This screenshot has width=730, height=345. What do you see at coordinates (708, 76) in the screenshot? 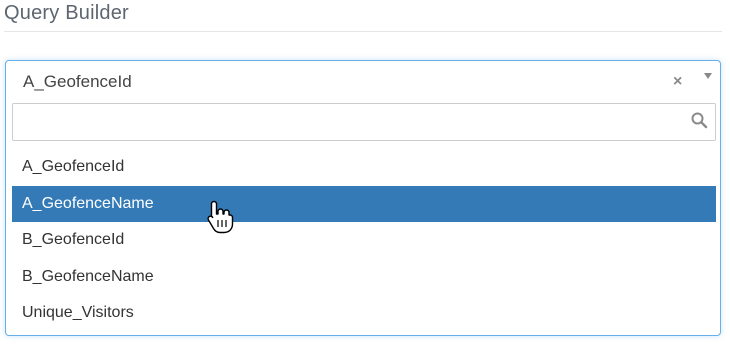
I see `chevron-down-icon` at bounding box center [708, 76].